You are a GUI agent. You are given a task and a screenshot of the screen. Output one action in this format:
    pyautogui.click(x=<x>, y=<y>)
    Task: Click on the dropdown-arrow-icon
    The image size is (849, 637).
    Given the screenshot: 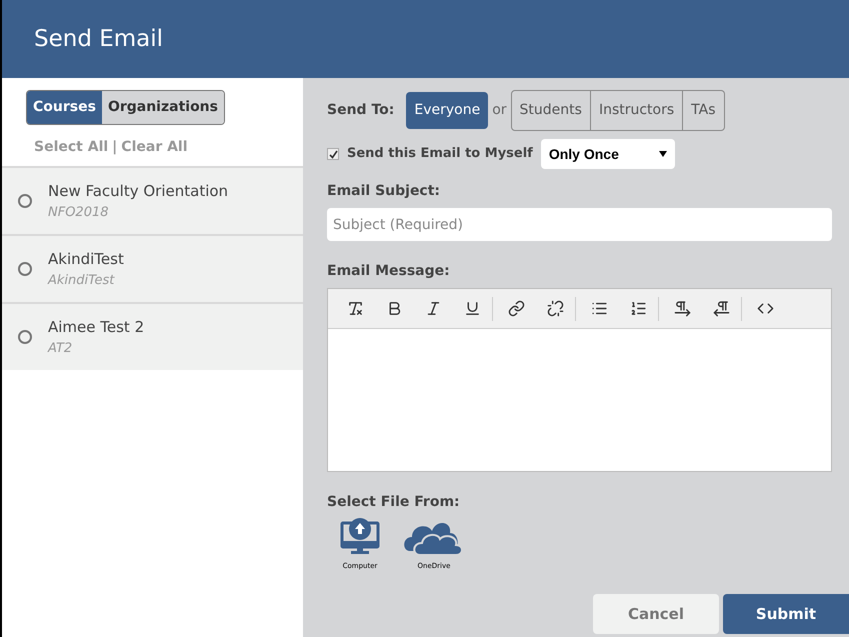 What is the action you would take?
    pyautogui.click(x=662, y=154)
    